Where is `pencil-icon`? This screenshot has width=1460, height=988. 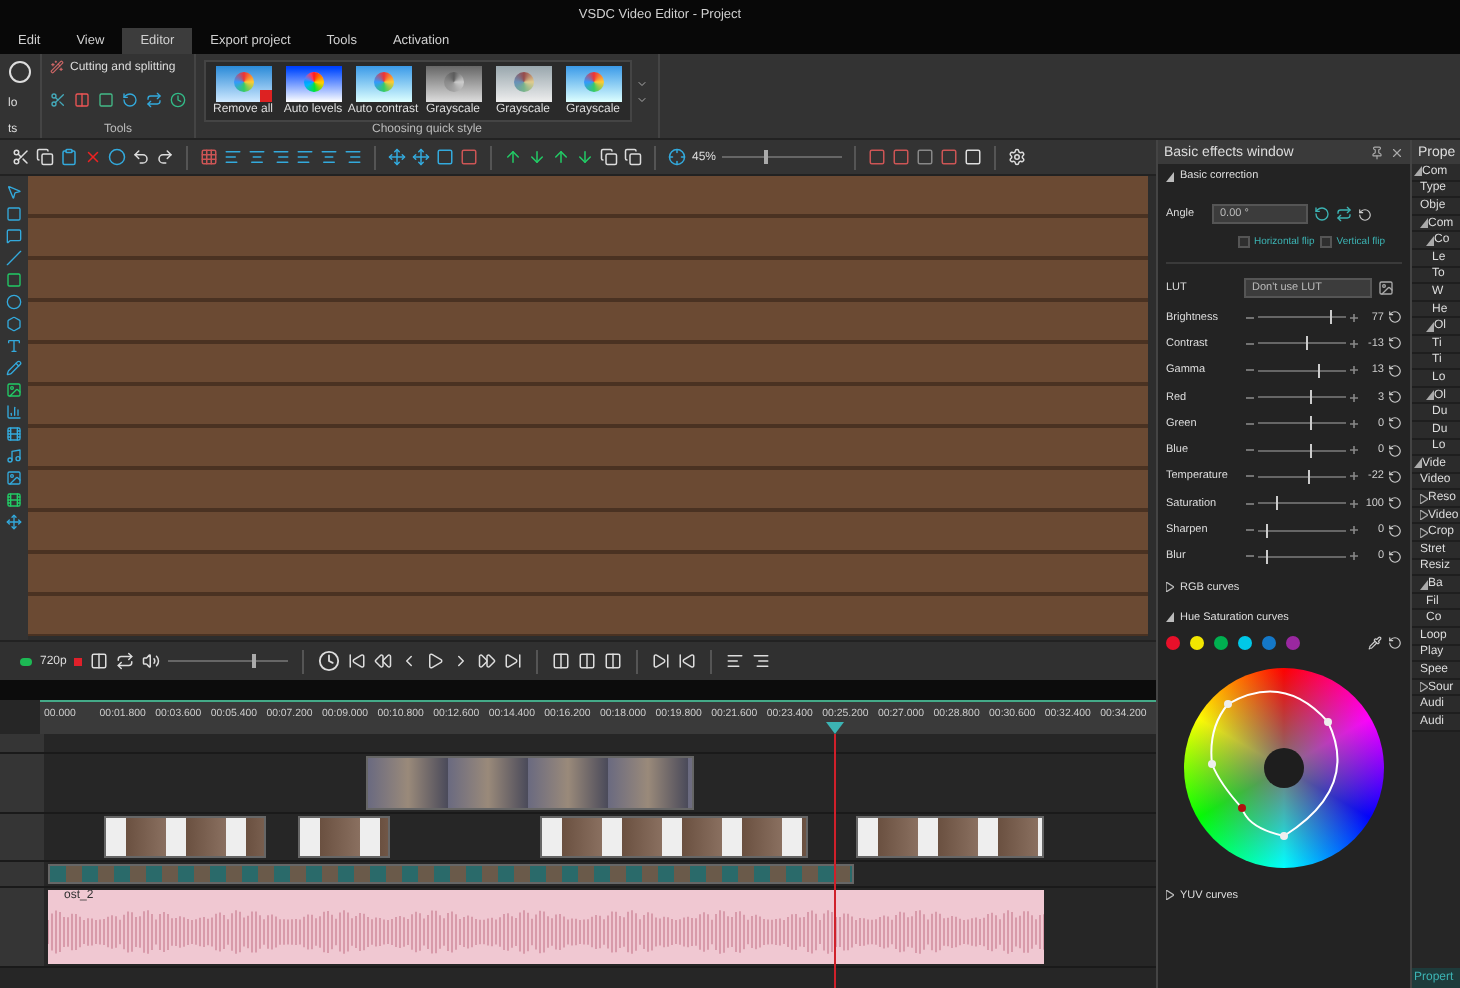
pencil-icon is located at coordinates (14, 368).